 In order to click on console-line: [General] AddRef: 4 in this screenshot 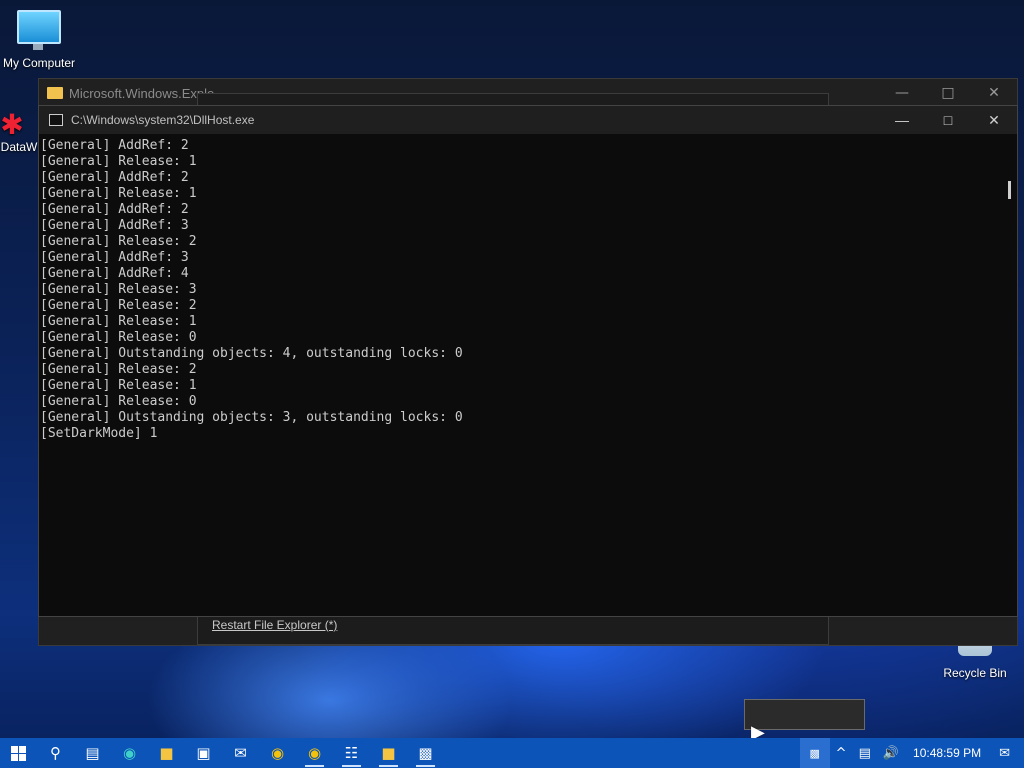, I will do `click(114, 273)`.